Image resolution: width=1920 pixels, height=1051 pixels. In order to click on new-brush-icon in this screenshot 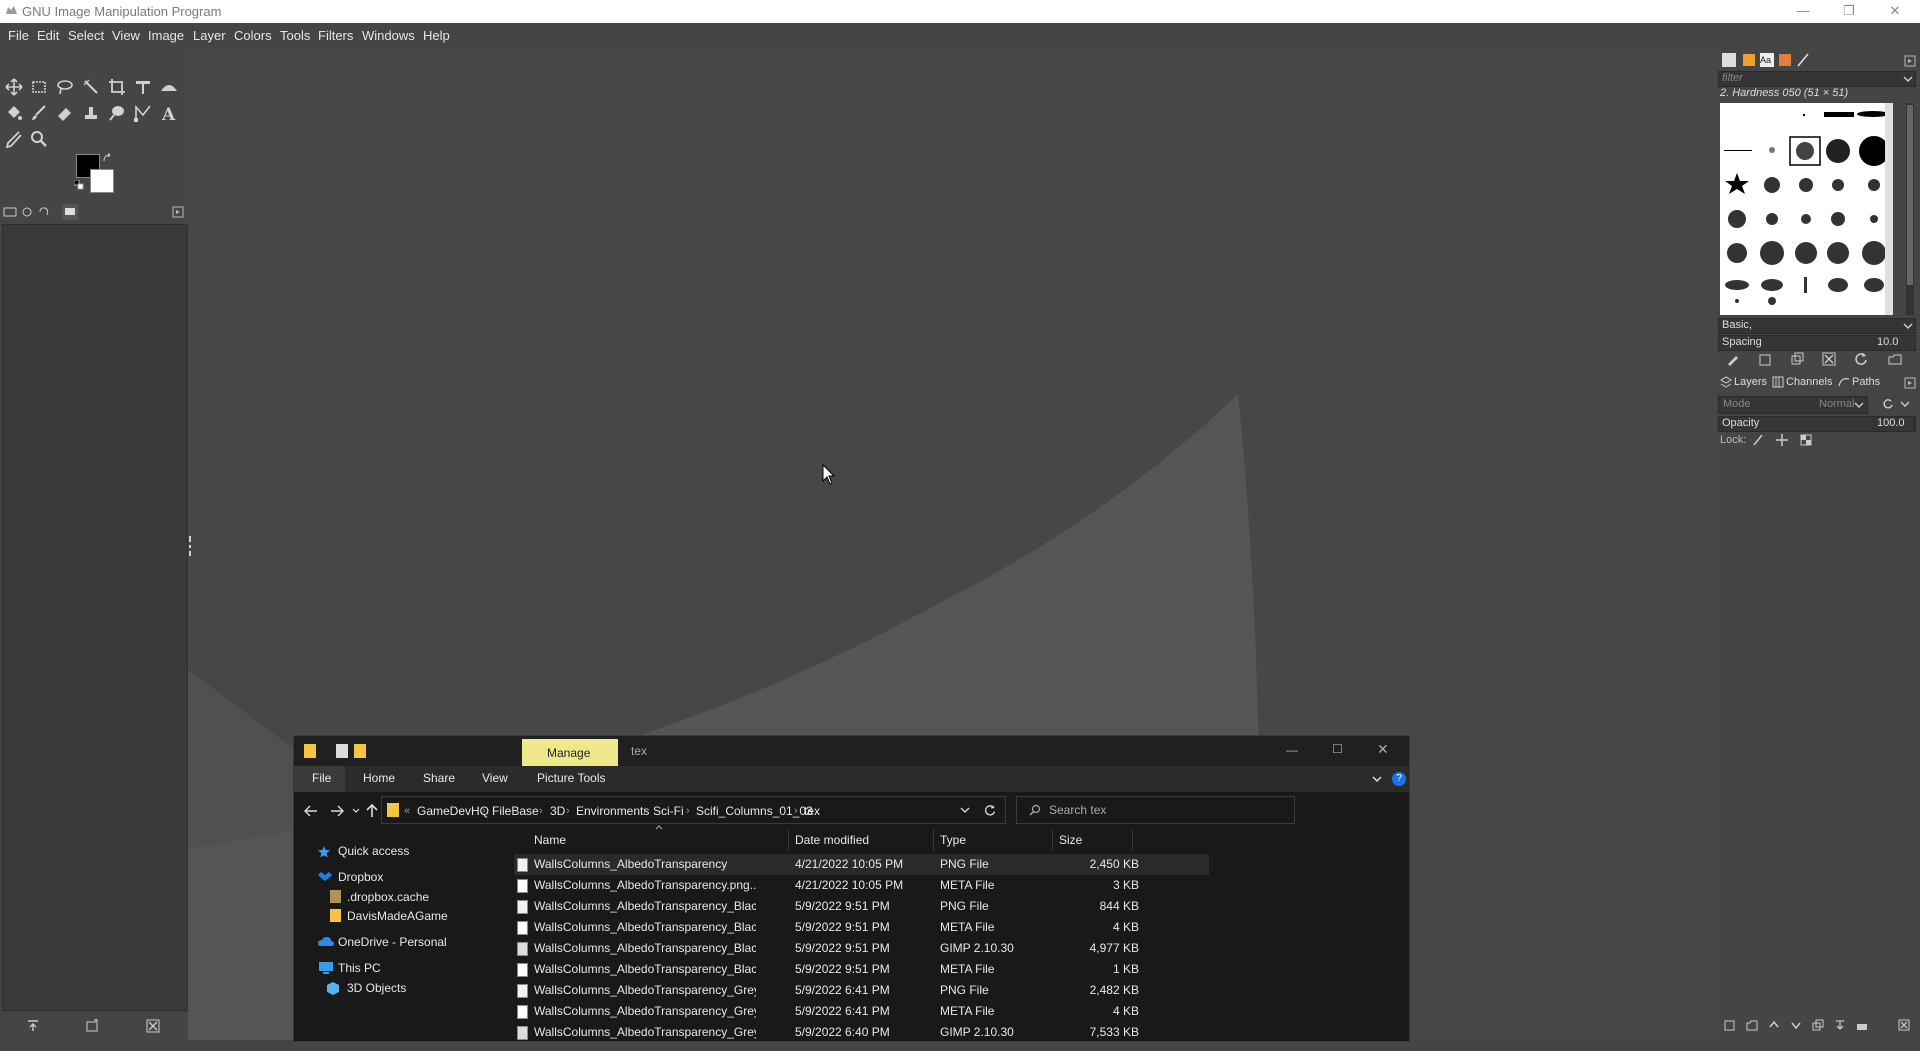, I will do `click(1765, 359)`.